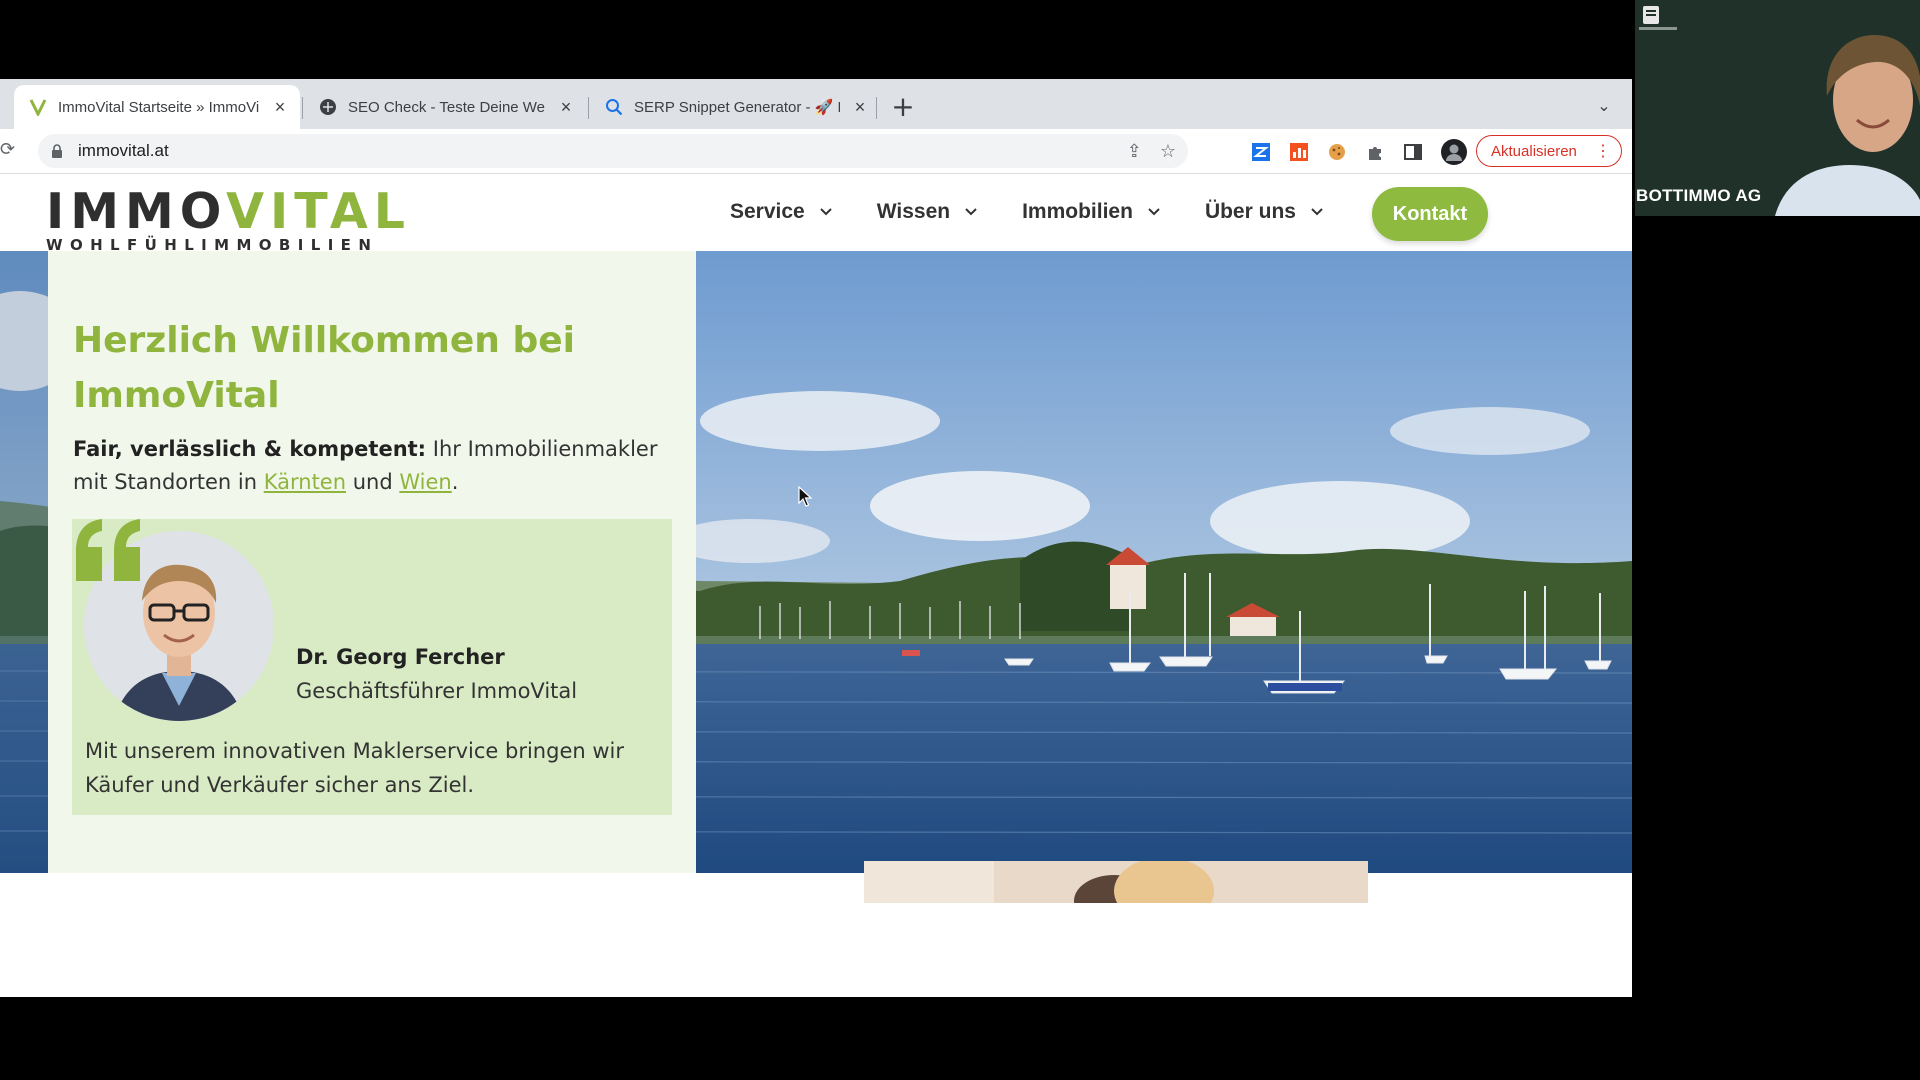  What do you see at coordinates (10, 151) in the screenshot?
I see `reload-icon: ⟳` at bounding box center [10, 151].